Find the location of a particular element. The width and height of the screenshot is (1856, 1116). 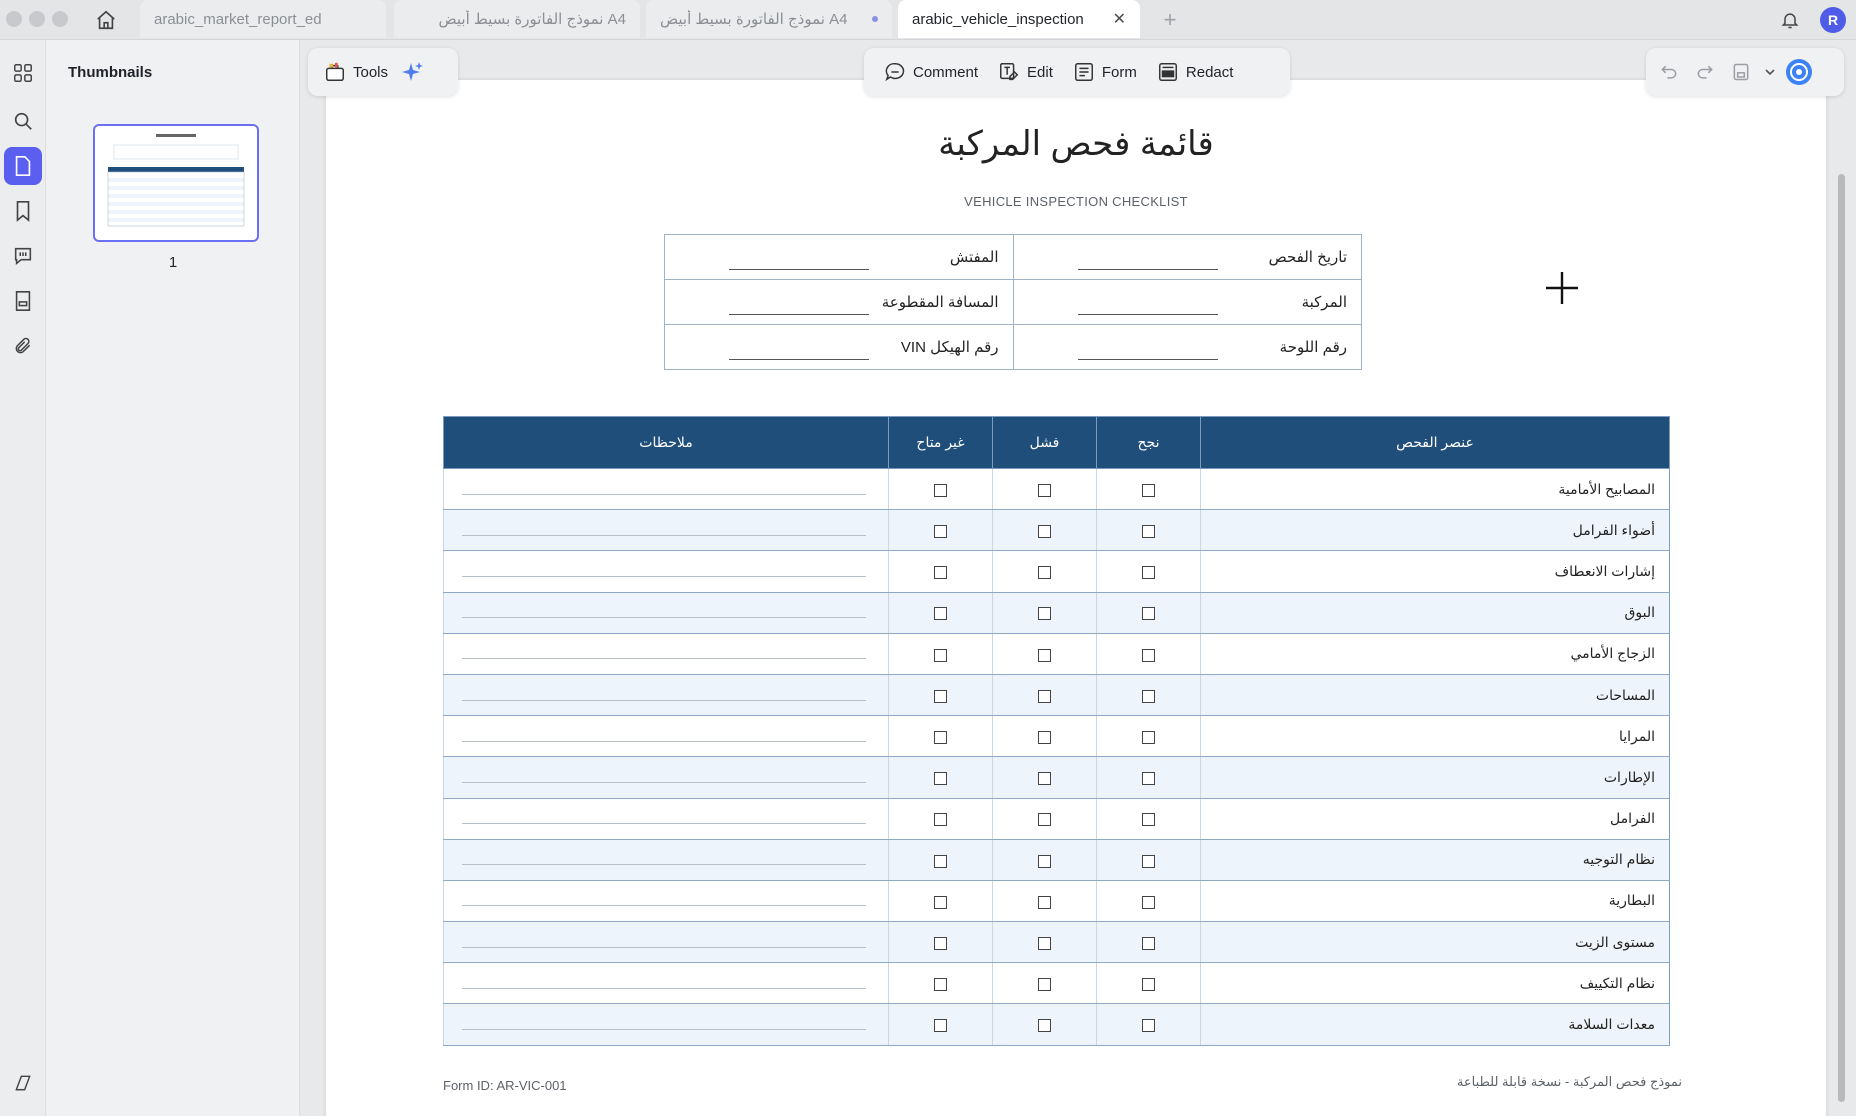

close-tab-icon: ✕ is located at coordinates (1119, 19).